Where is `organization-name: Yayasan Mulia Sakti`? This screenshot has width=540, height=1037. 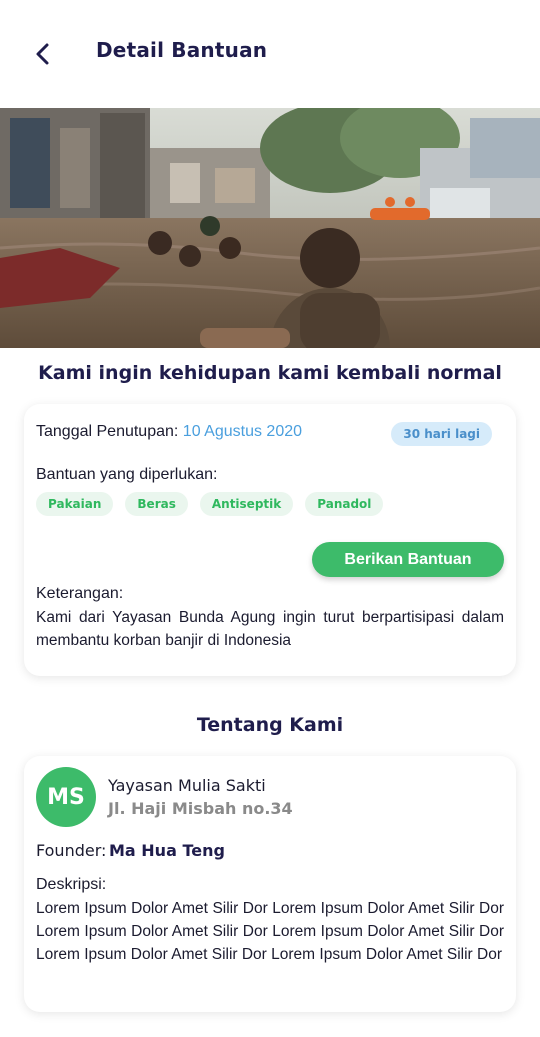
organization-name: Yayasan Mulia Sakti is located at coordinates (187, 785).